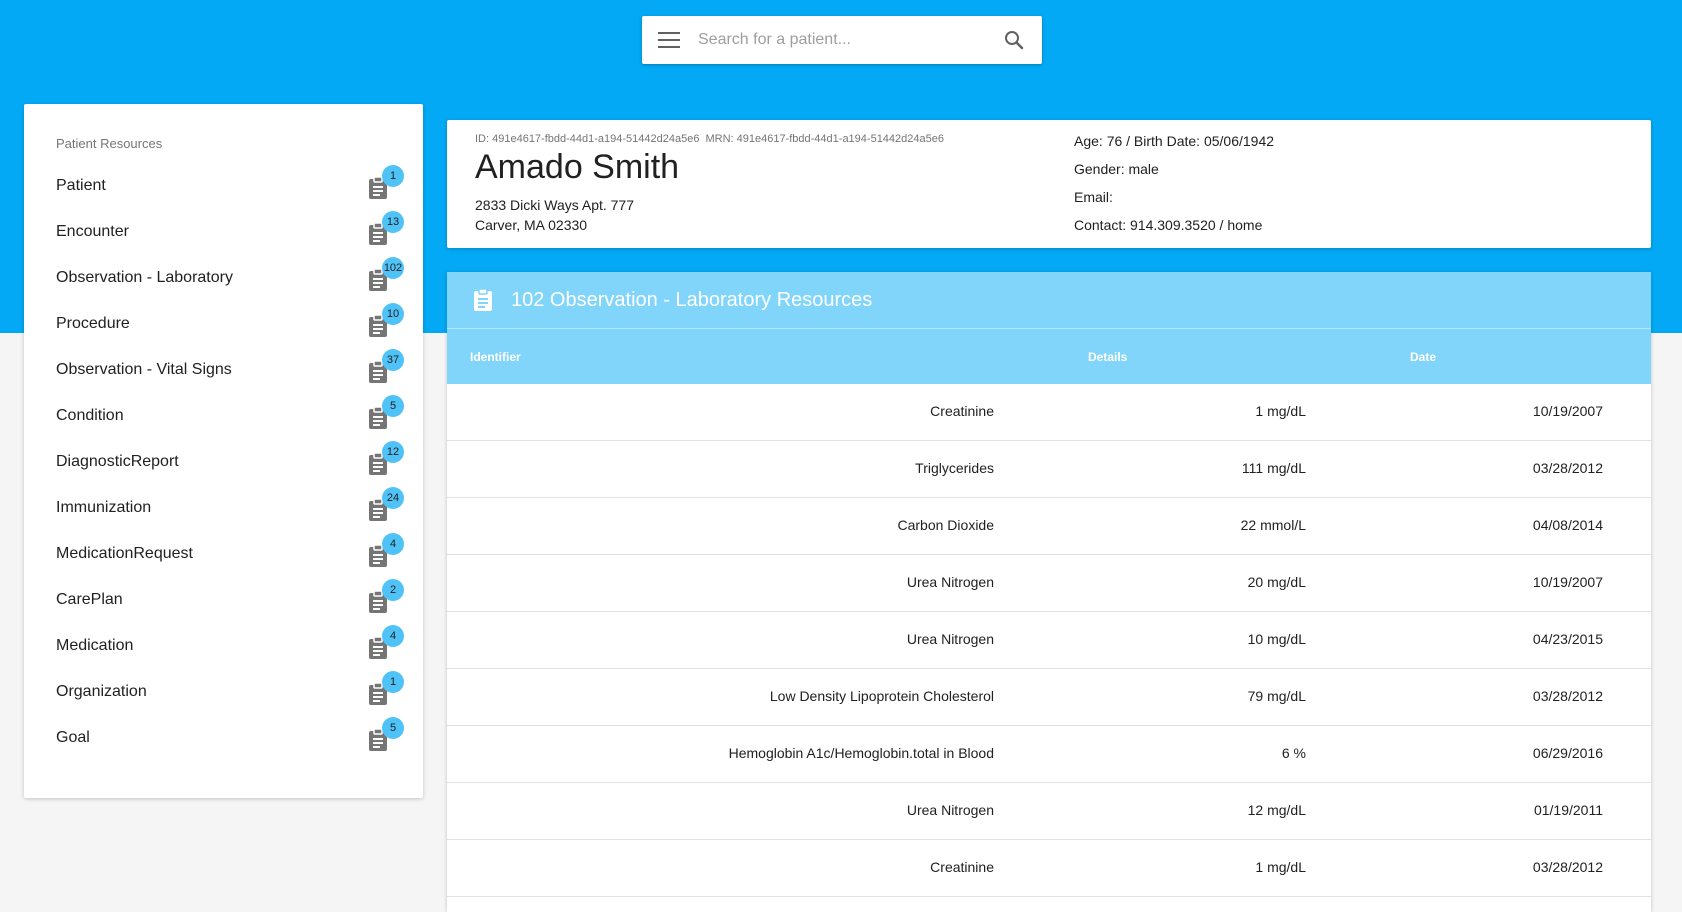 This screenshot has width=1682, height=912. What do you see at coordinates (1273, 525) in the screenshot?
I see `cell-details: 22 mmol/L` at bounding box center [1273, 525].